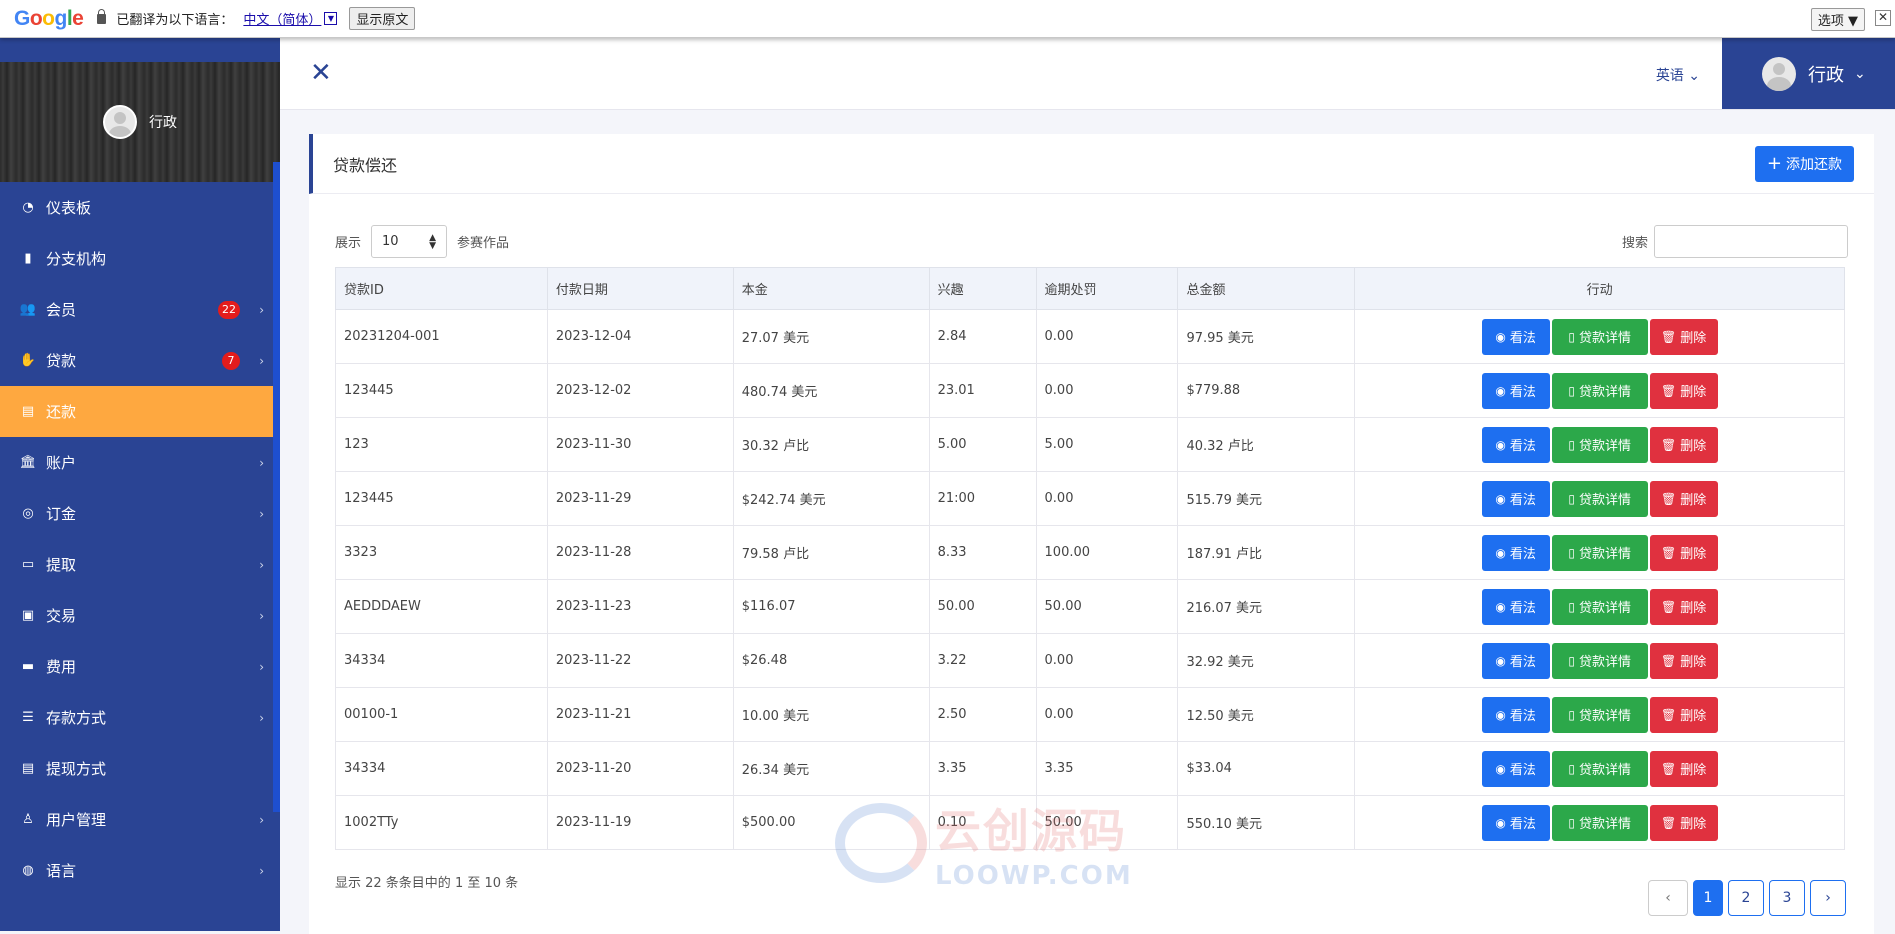 This screenshot has width=1895, height=934. What do you see at coordinates (1708, 898) in the screenshot?
I see `pagination-page: 1` at bounding box center [1708, 898].